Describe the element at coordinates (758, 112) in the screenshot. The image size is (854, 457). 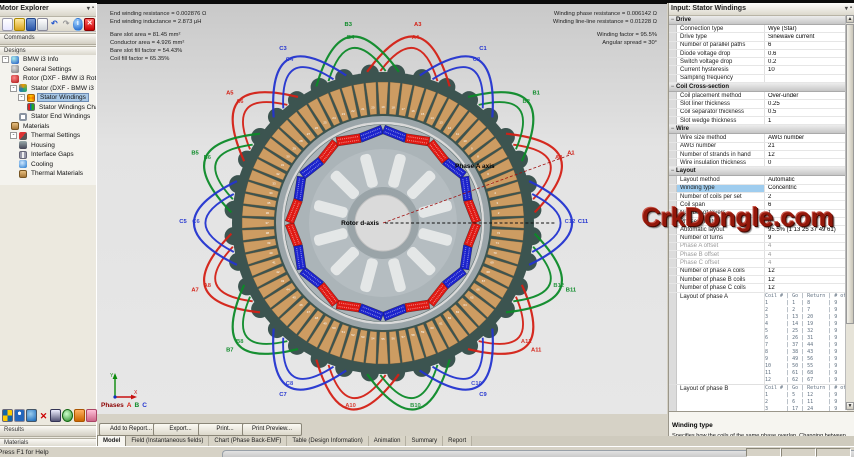
I see `property-row: Coil separator thickness 0.5` at that location.